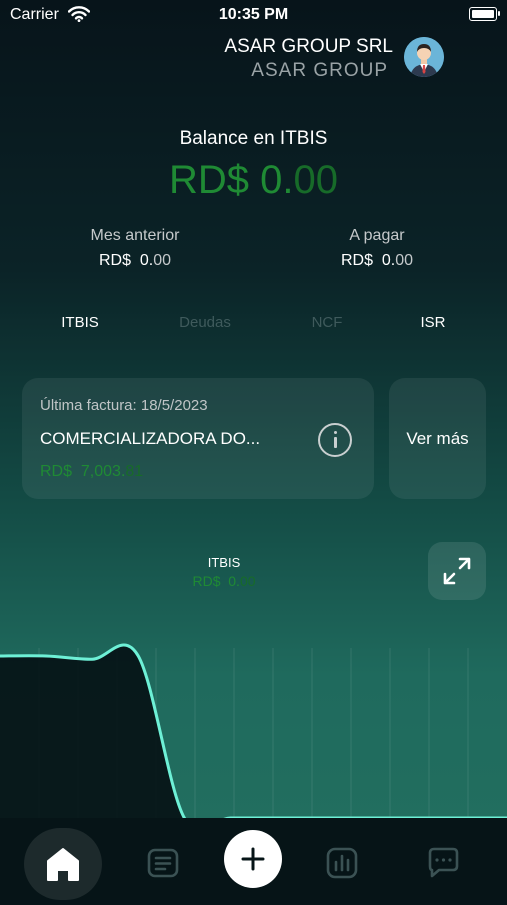 The image size is (507, 905). Describe the element at coordinates (253, 180) in the screenshot. I see `balance-value: RD$ 0.00` at that location.